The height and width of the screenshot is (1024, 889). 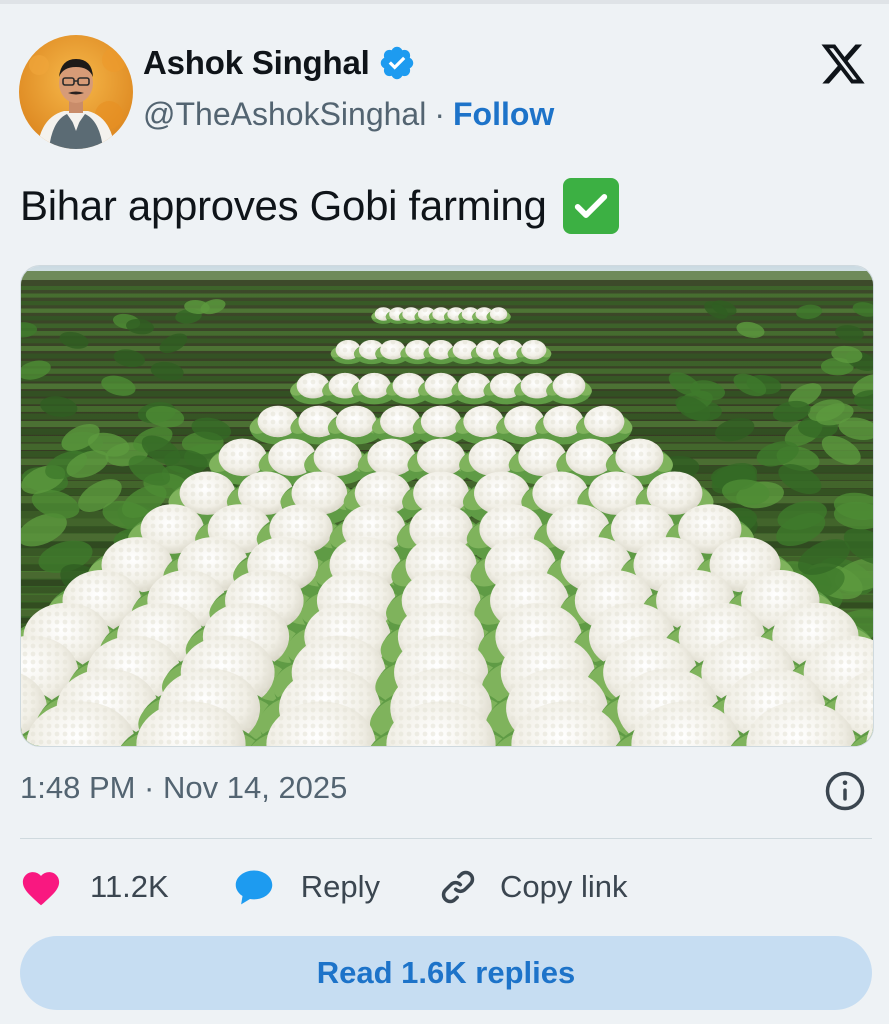 I want to click on reply-label: Reply, so click(x=340, y=887).